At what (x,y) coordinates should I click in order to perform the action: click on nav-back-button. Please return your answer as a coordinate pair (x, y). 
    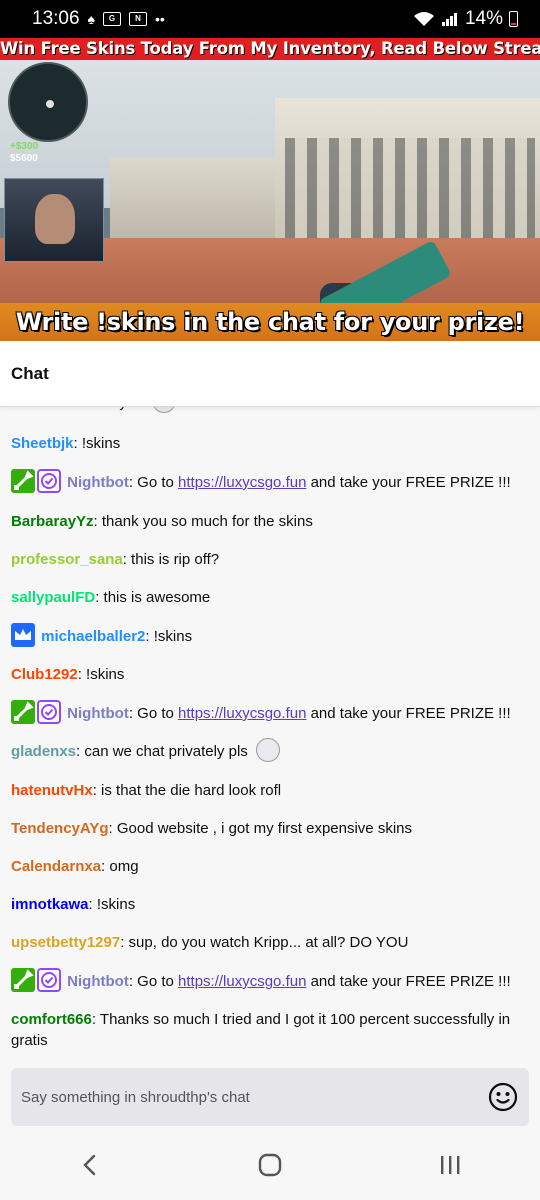
    Looking at the image, I should click on (90, 1165).